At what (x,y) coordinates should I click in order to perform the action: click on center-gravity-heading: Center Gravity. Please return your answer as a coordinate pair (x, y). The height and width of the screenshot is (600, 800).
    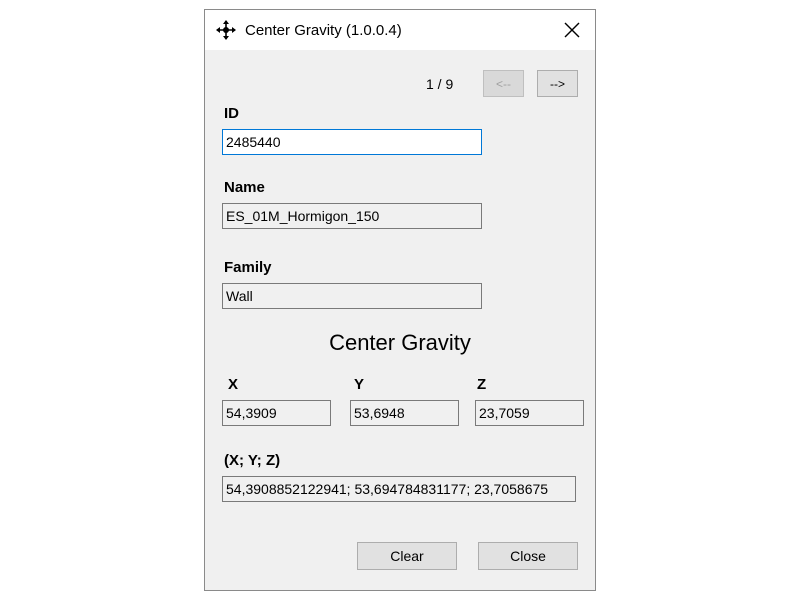
    Looking at the image, I should click on (400, 342).